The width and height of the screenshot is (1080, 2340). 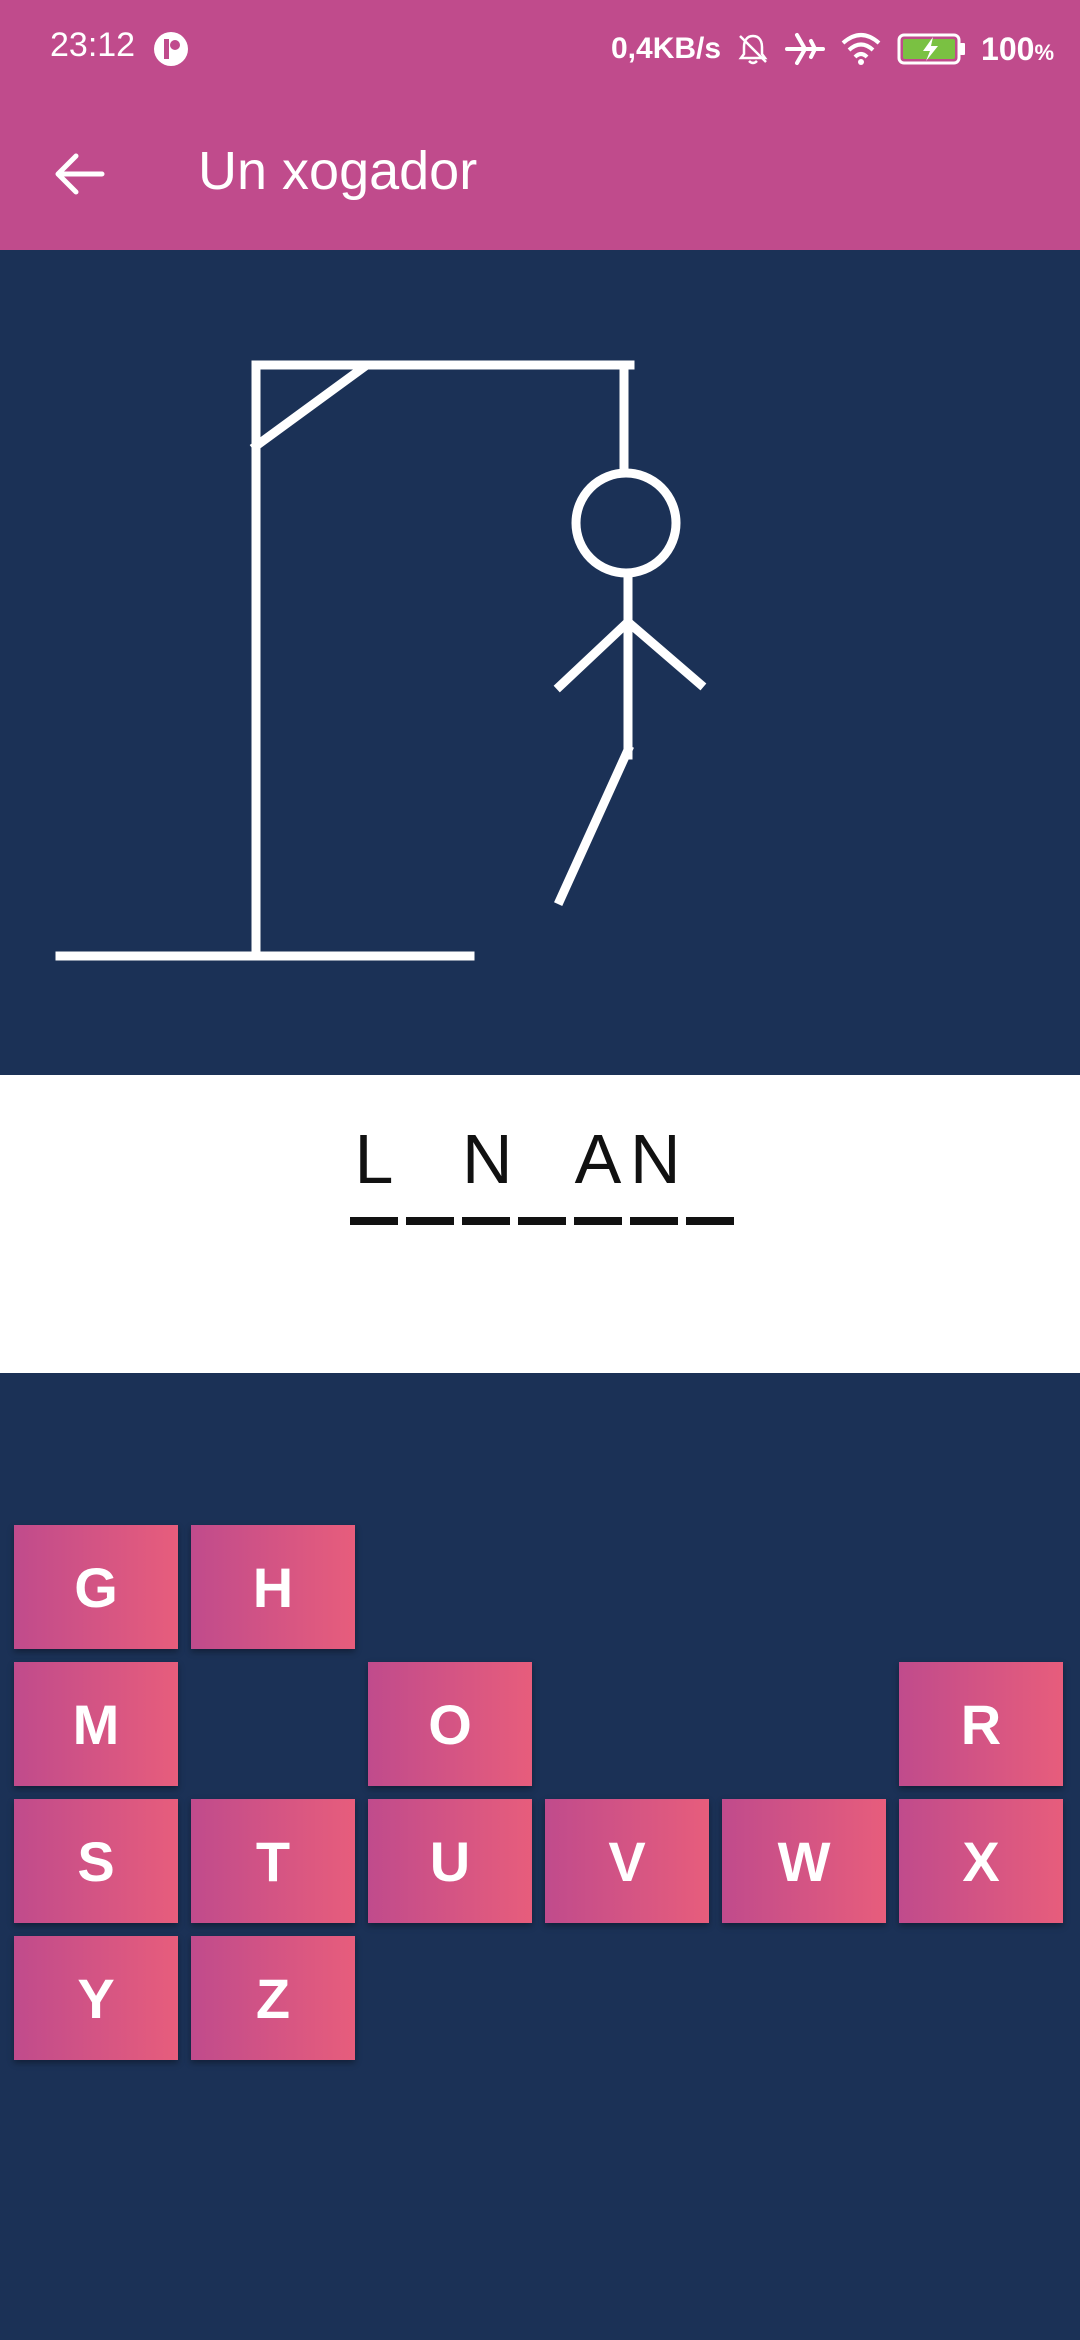 I want to click on gallows-brace, so click(x=310, y=406).